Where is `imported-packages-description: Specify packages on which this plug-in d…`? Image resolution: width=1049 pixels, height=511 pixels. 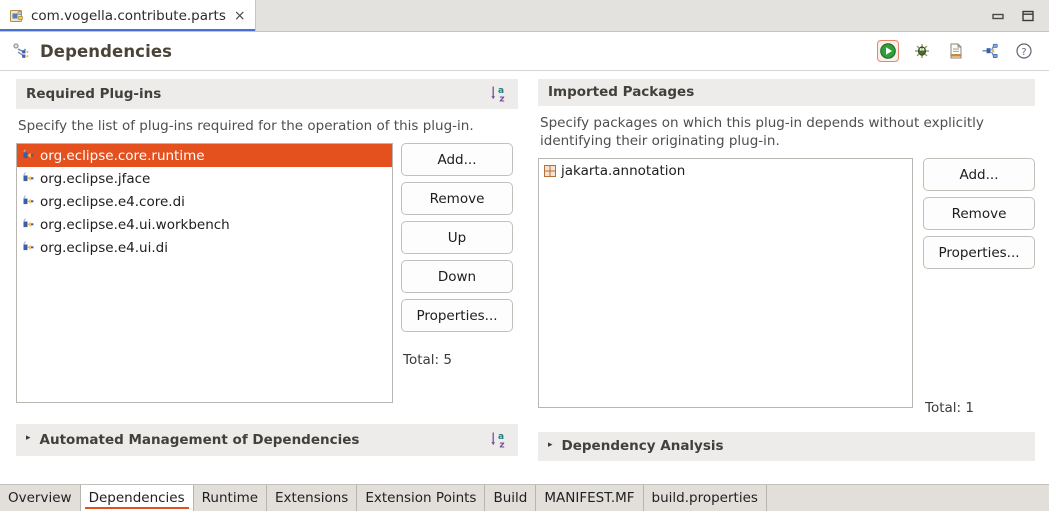
imported-packages-description: Specify packages on which this plug-in d… is located at coordinates (762, 132).